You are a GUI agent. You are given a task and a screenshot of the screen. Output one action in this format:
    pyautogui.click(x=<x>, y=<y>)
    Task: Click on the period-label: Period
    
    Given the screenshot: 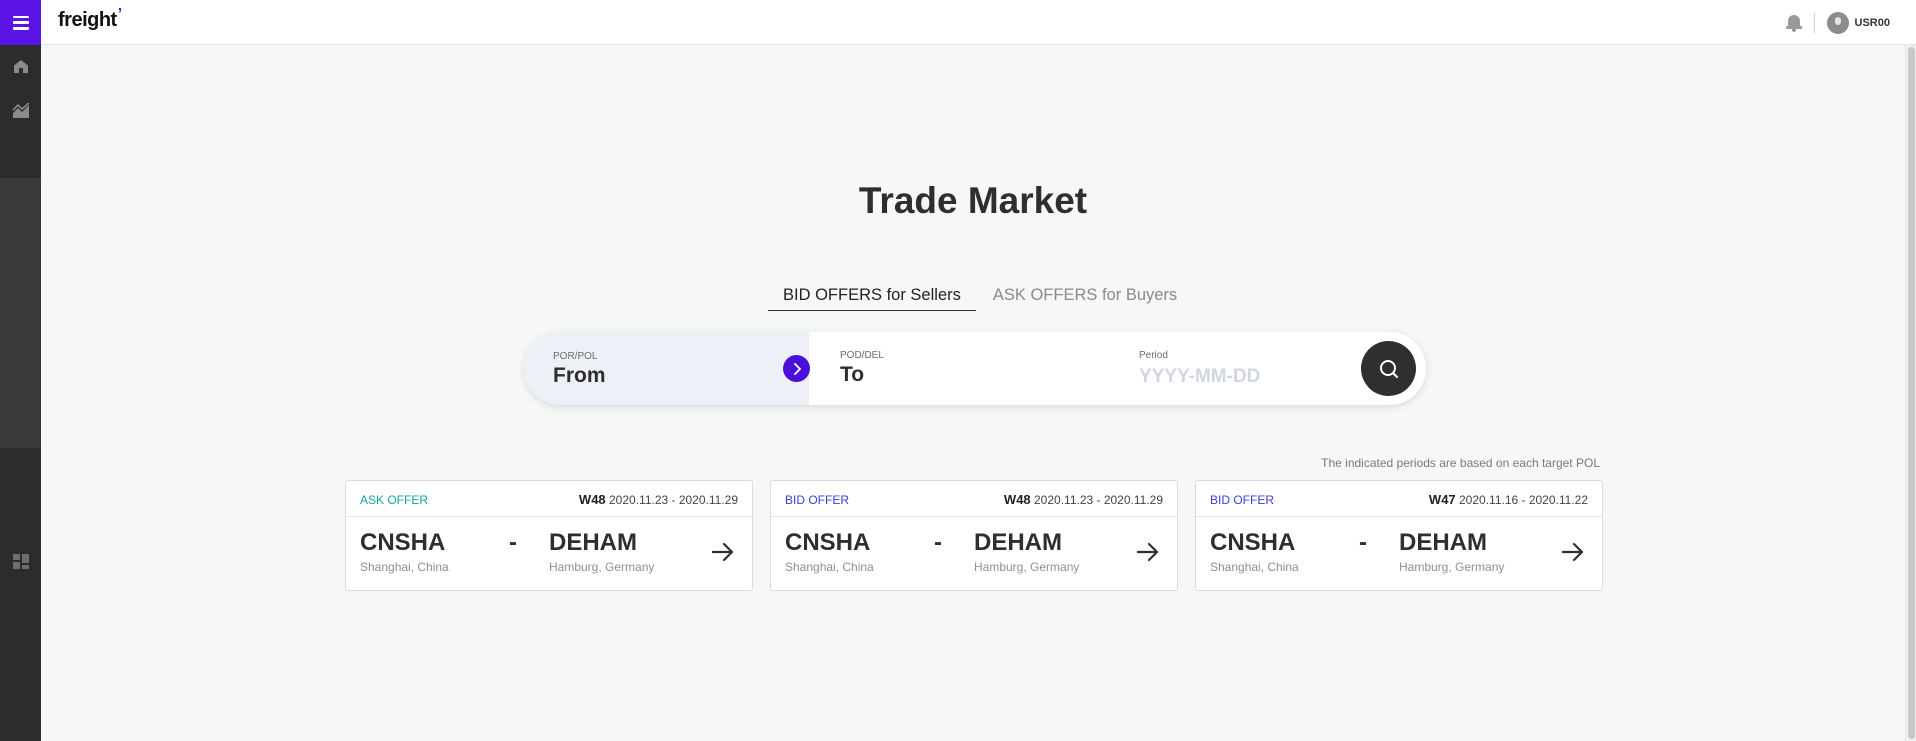 What is the action you would take?
    pyautogui.click(x=1153, y=355)
    